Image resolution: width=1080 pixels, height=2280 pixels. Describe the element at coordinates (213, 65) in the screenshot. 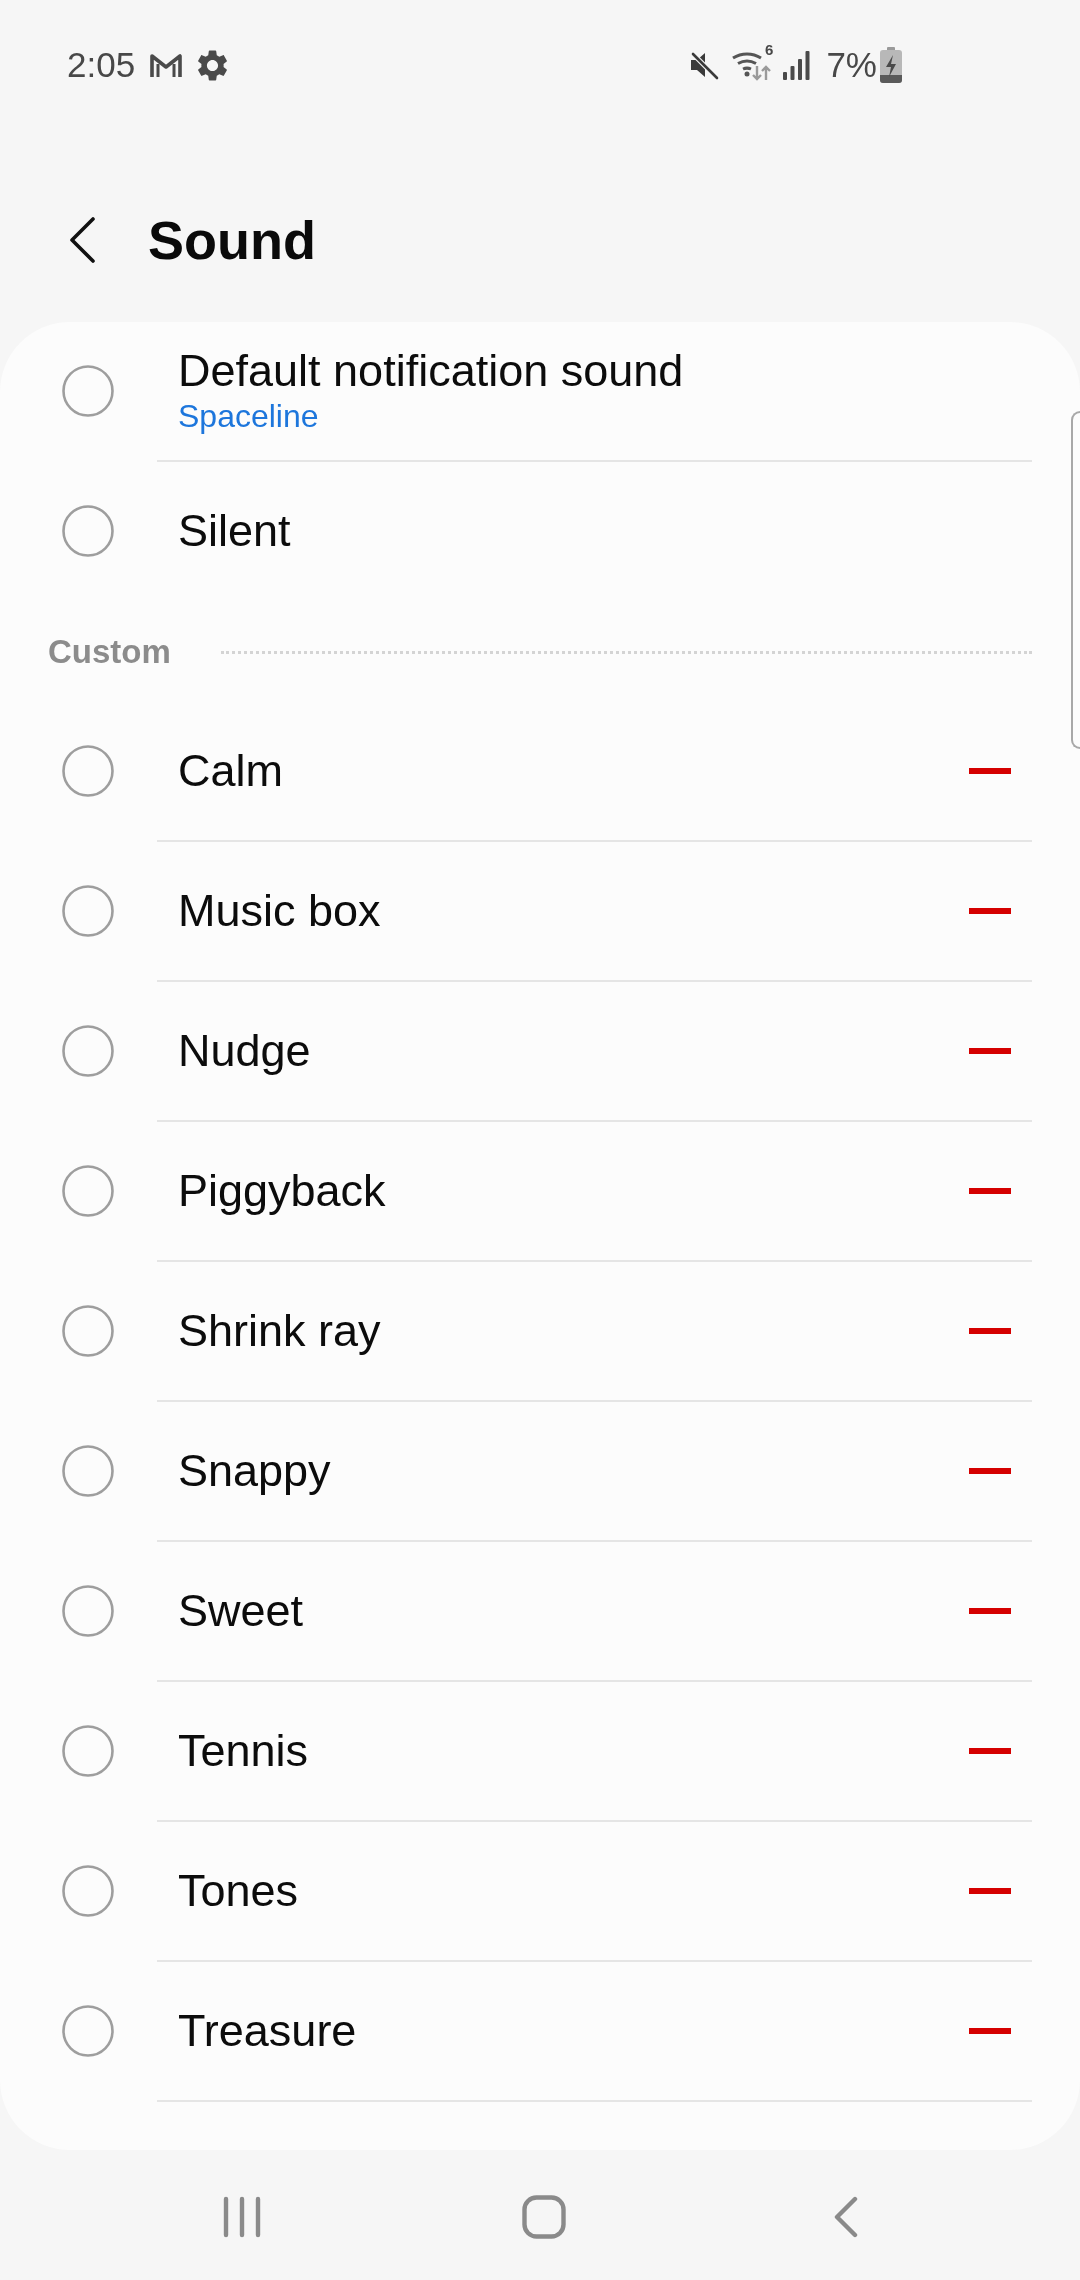

I see `settings-icon` at that location.